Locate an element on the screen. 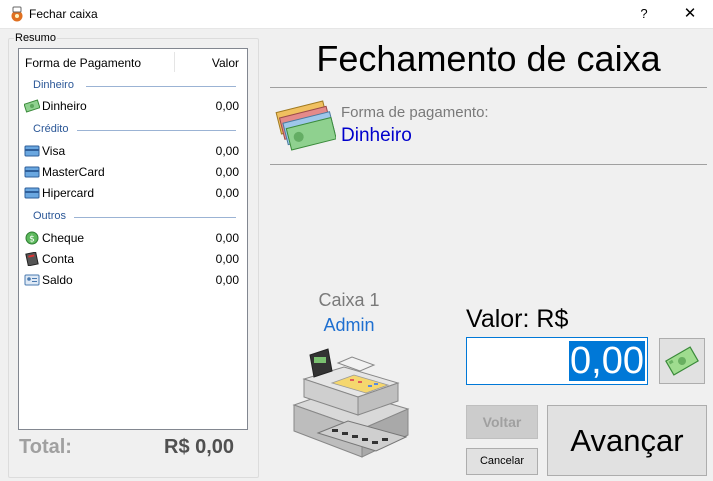  cancel-button: Cancelar is located at coordinates (502, 461).